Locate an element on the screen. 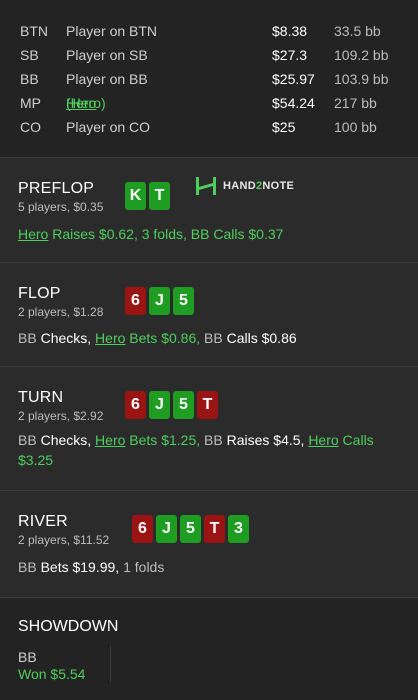 This screenshot has width=418, height=700. player-stack-bb: 33.5 bb is located at coordinates (357, 31).